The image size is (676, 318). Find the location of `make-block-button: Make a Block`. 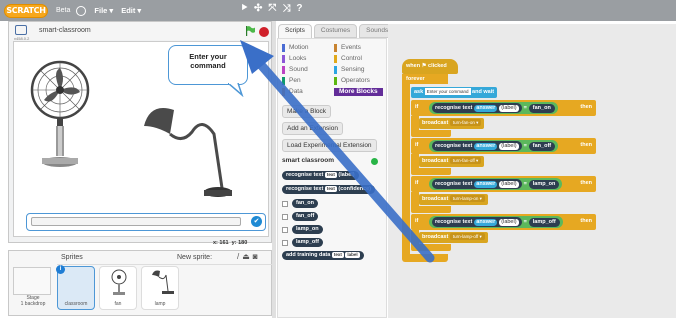

make-block-button: Make a Block is located at coordinates (307, 111).